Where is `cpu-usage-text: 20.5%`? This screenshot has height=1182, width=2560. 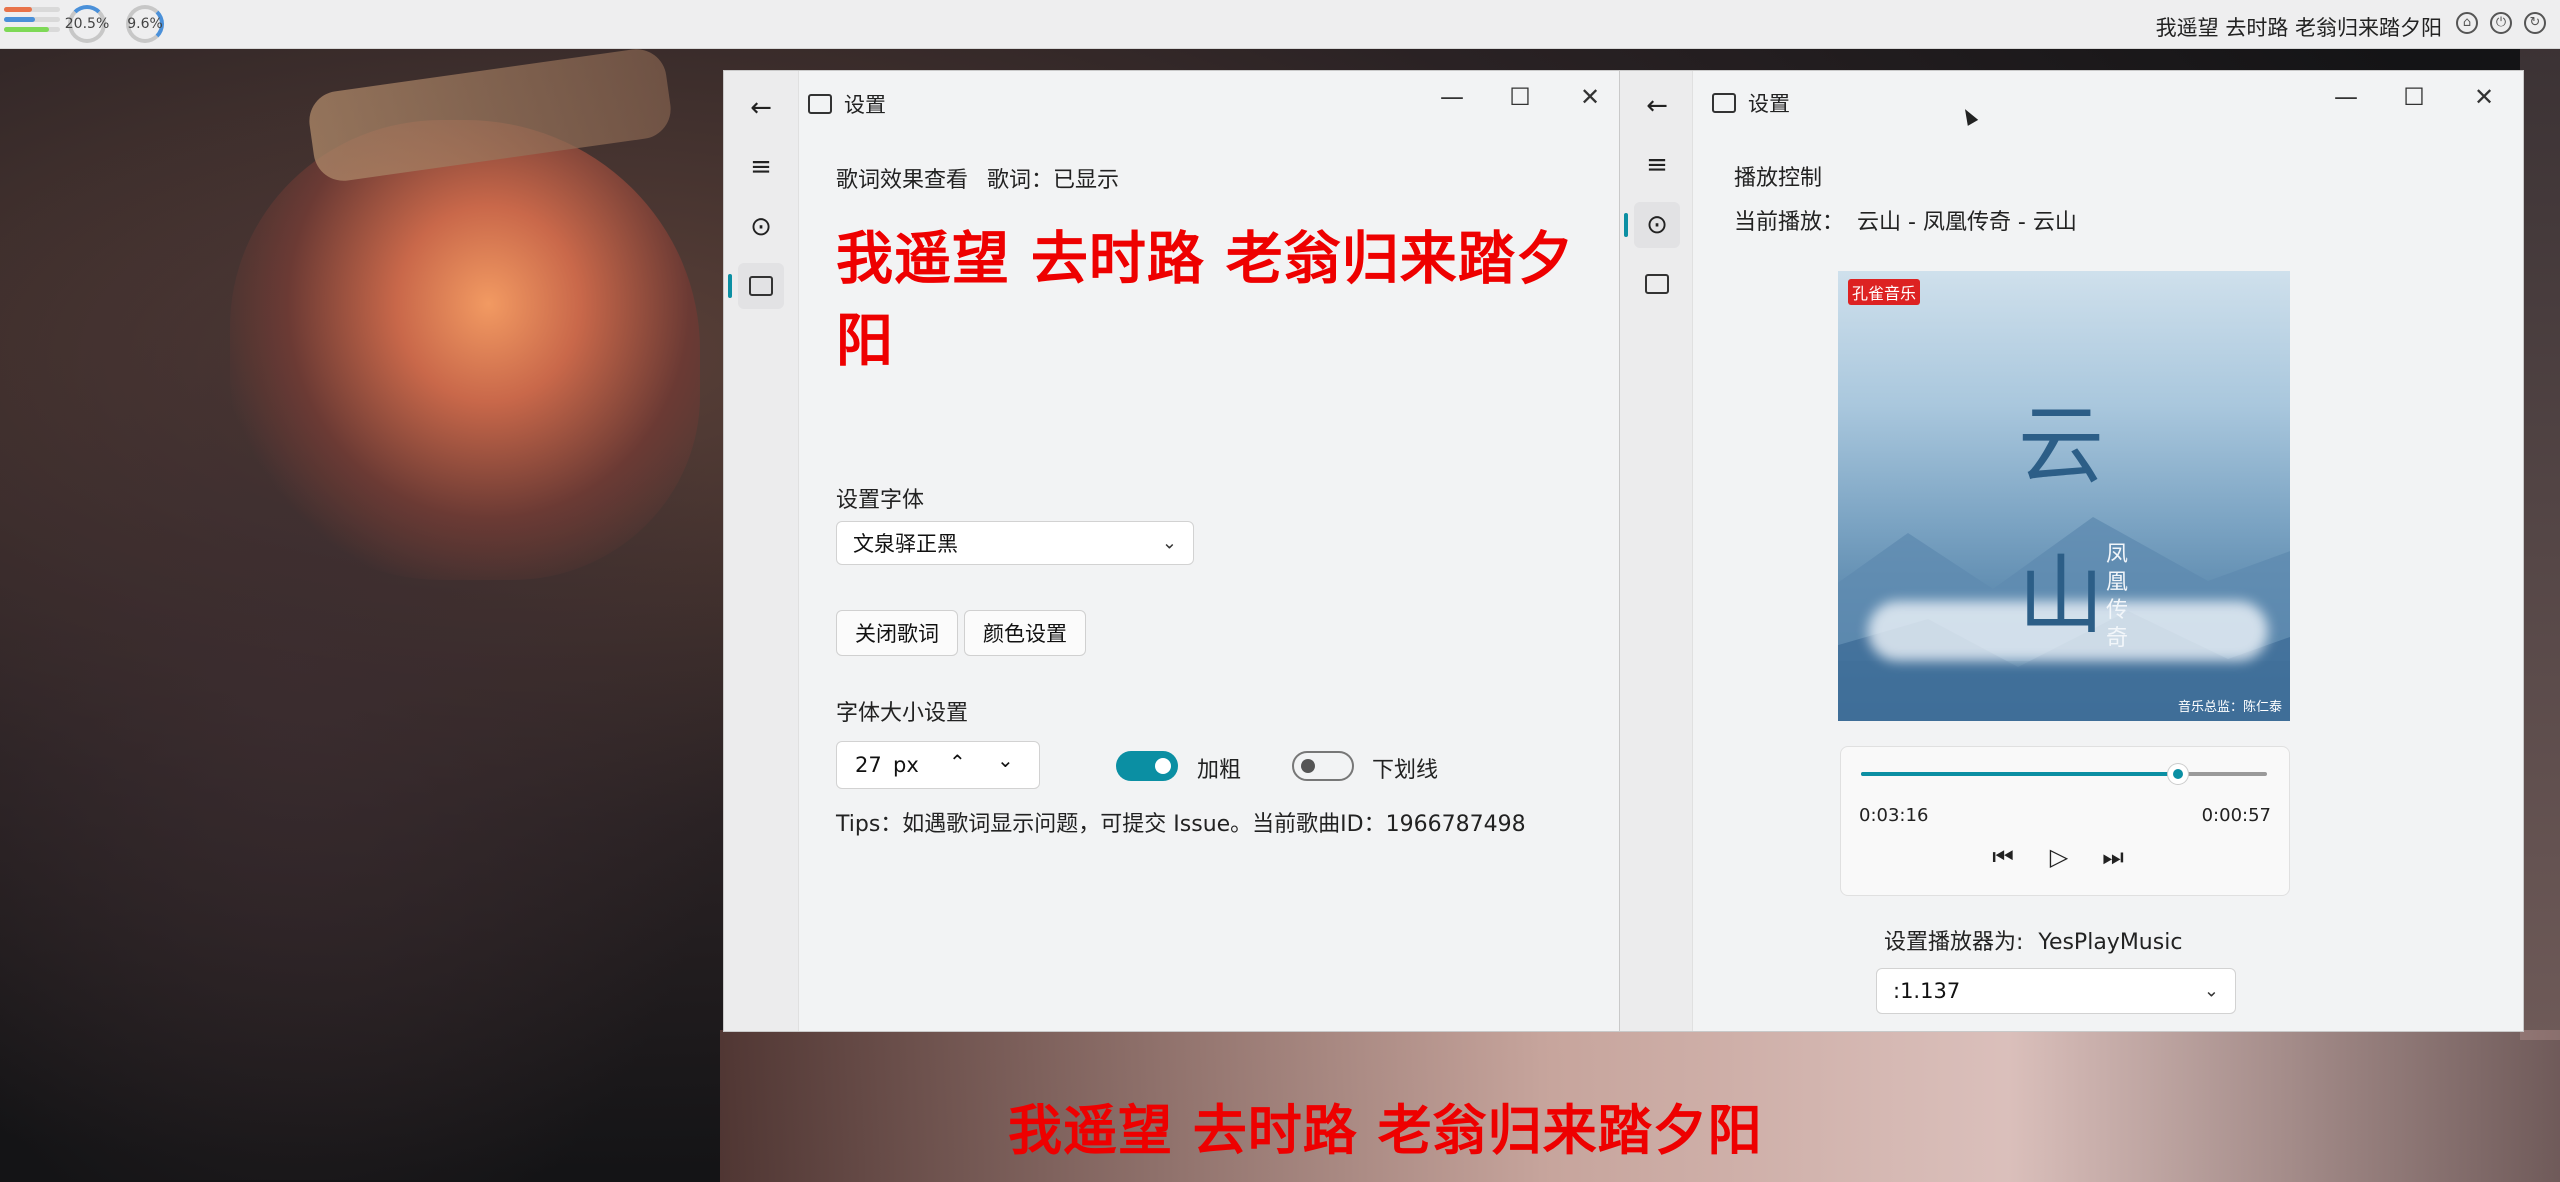 cpu-usage-text: 20.5% is located at coordinates (87, 24).